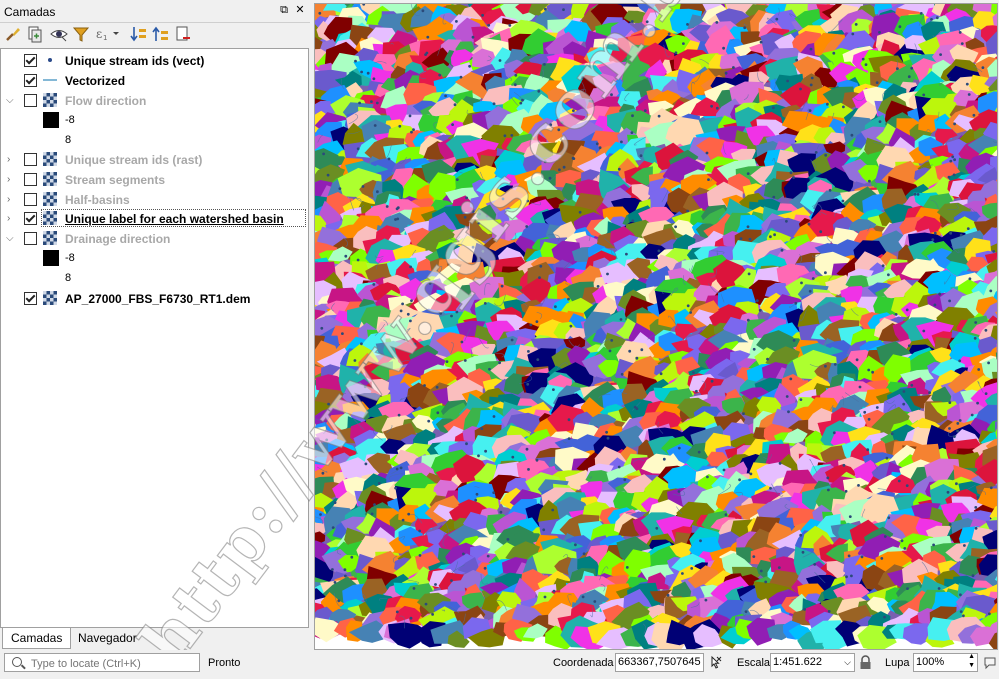 Image resolution: width=999 pixels, height=679 pixels. What do you see at coordinates (865, 662) in the screenshot?
I see `lock-scale-icon` at bounding box center [865, 662].